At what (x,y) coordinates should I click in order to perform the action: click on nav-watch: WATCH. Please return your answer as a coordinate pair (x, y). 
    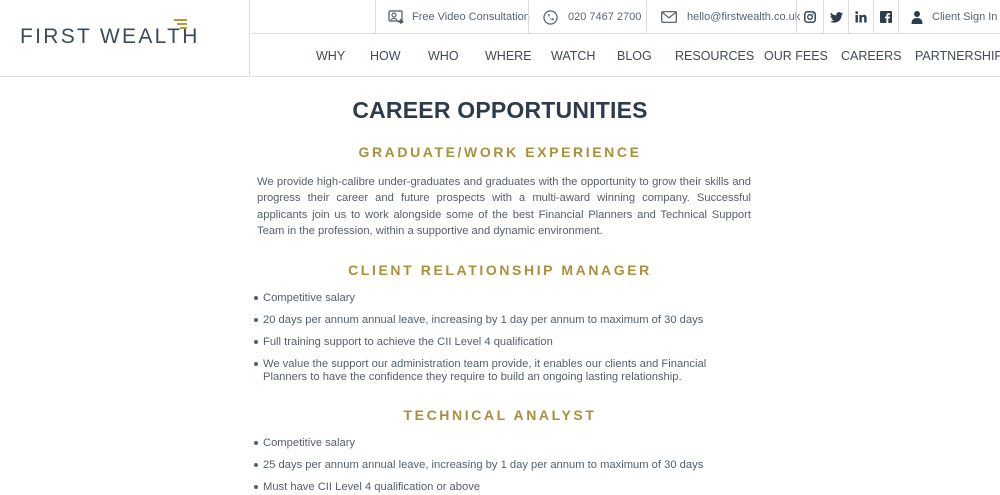
    Looking at the image, I should click on (573, 56).